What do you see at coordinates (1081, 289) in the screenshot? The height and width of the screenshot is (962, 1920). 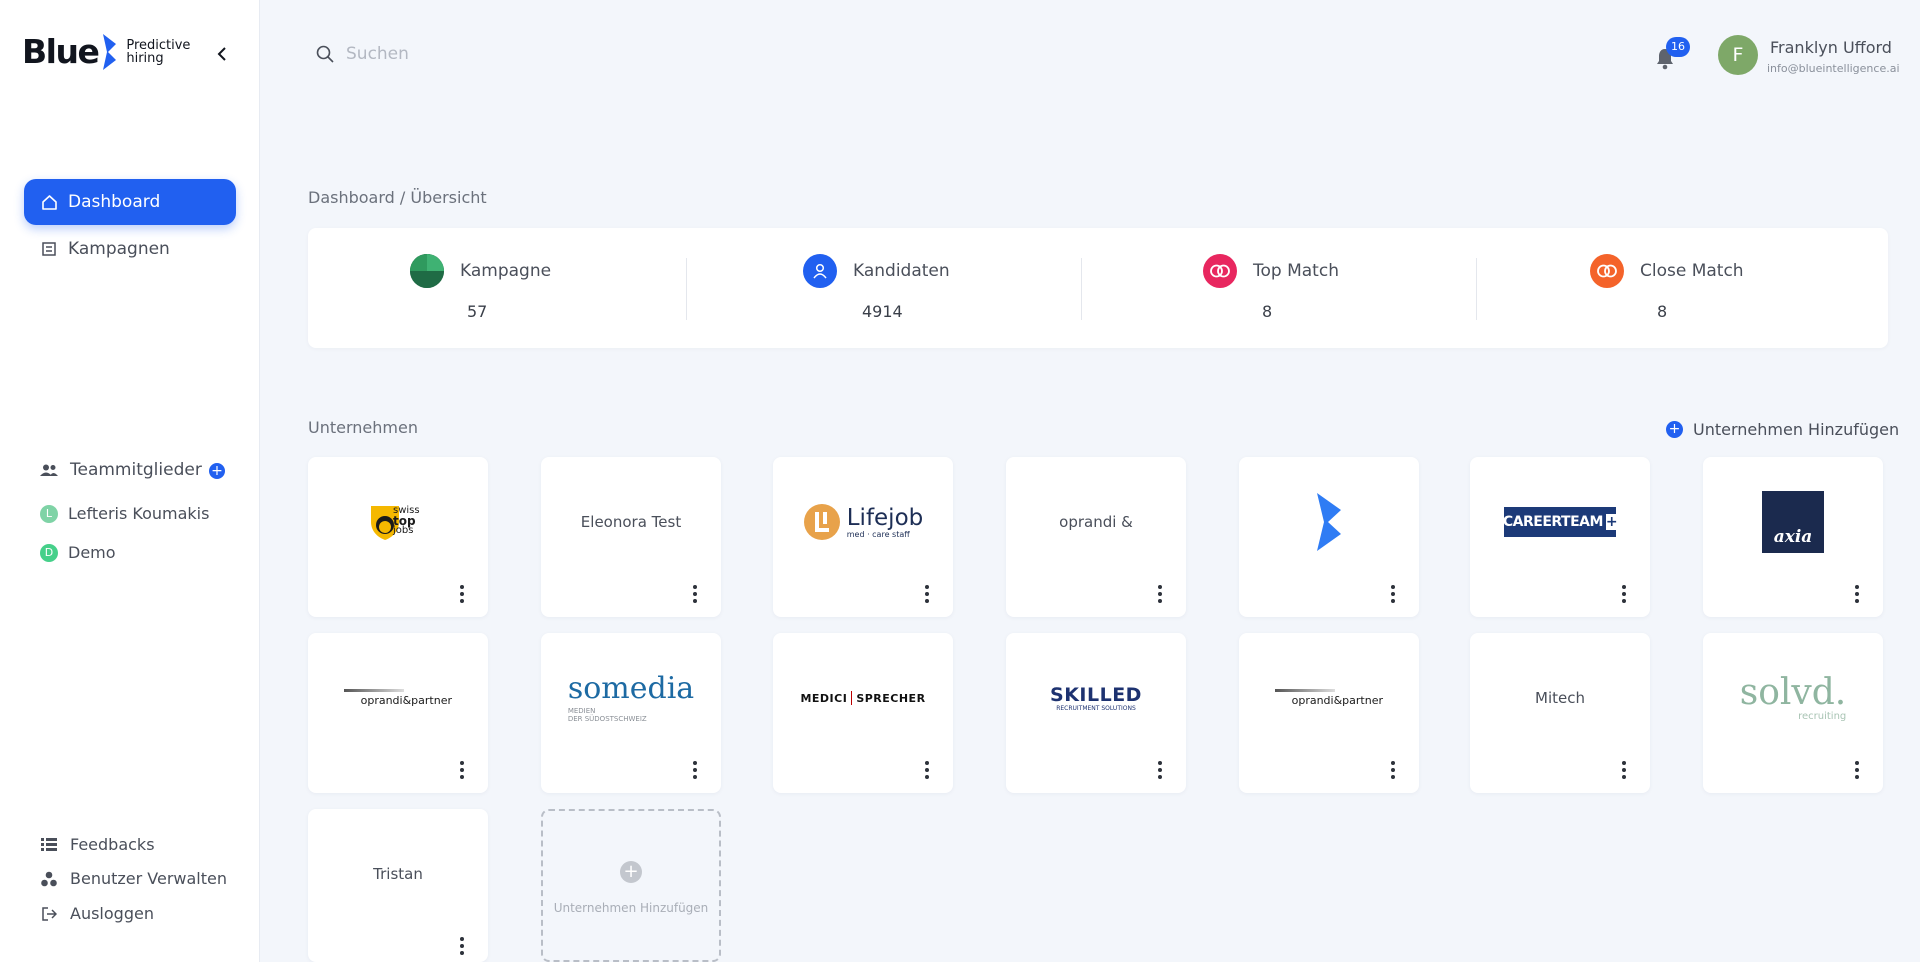 I see `divider` at bounding box center [1081, 289].